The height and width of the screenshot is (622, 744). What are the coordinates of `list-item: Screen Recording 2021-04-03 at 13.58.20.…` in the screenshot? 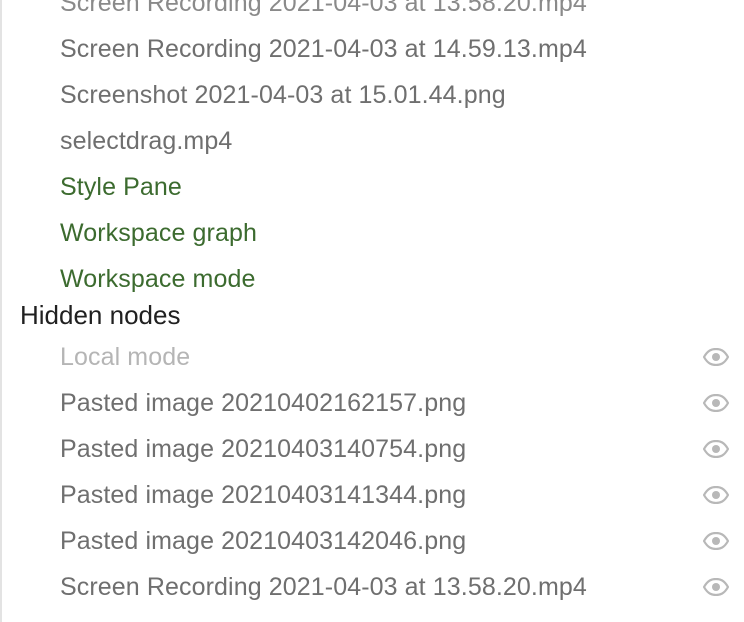 It's located at (402, 13).